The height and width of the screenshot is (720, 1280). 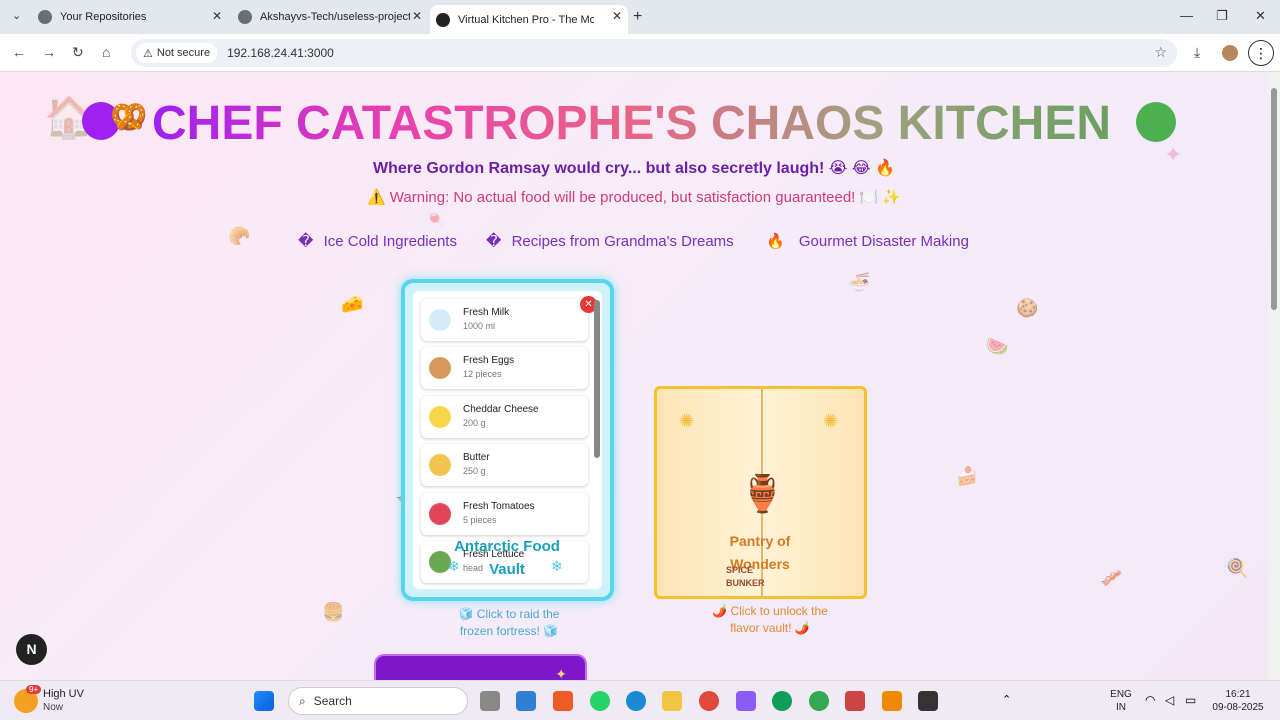 What do you see at coordinates (654, 53) in the screenshot?
I see `omnibox: ⚠ Not secure 192.168.24.41:3000 ☆` at bounding box center [654, 53].